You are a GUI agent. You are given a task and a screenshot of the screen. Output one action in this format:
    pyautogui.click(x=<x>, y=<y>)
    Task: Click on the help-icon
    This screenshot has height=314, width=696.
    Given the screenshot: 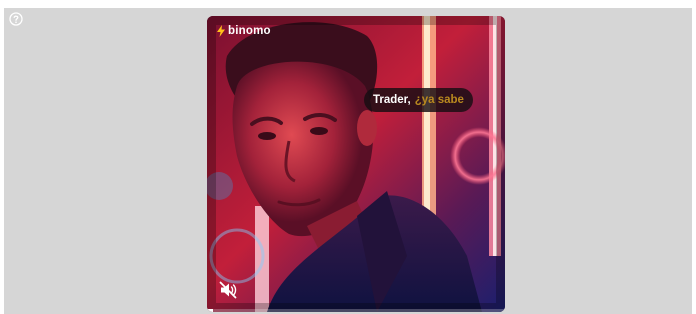 What is the action you would take?
    pyautogui.click(x=16, y=19)
    